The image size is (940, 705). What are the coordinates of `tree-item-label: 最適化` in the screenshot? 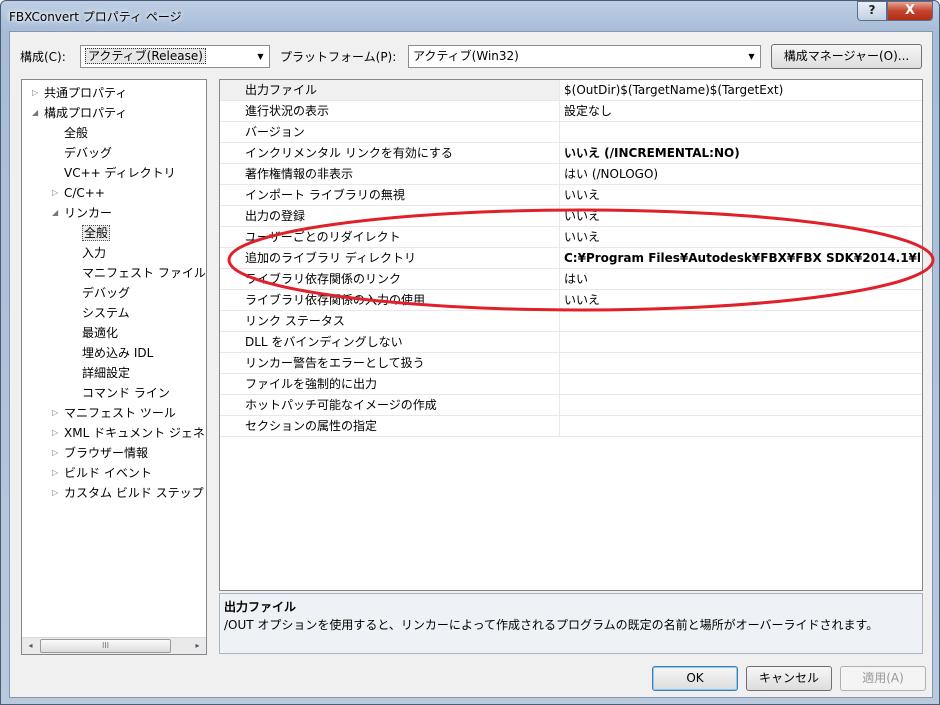 It's located at (100, 333).